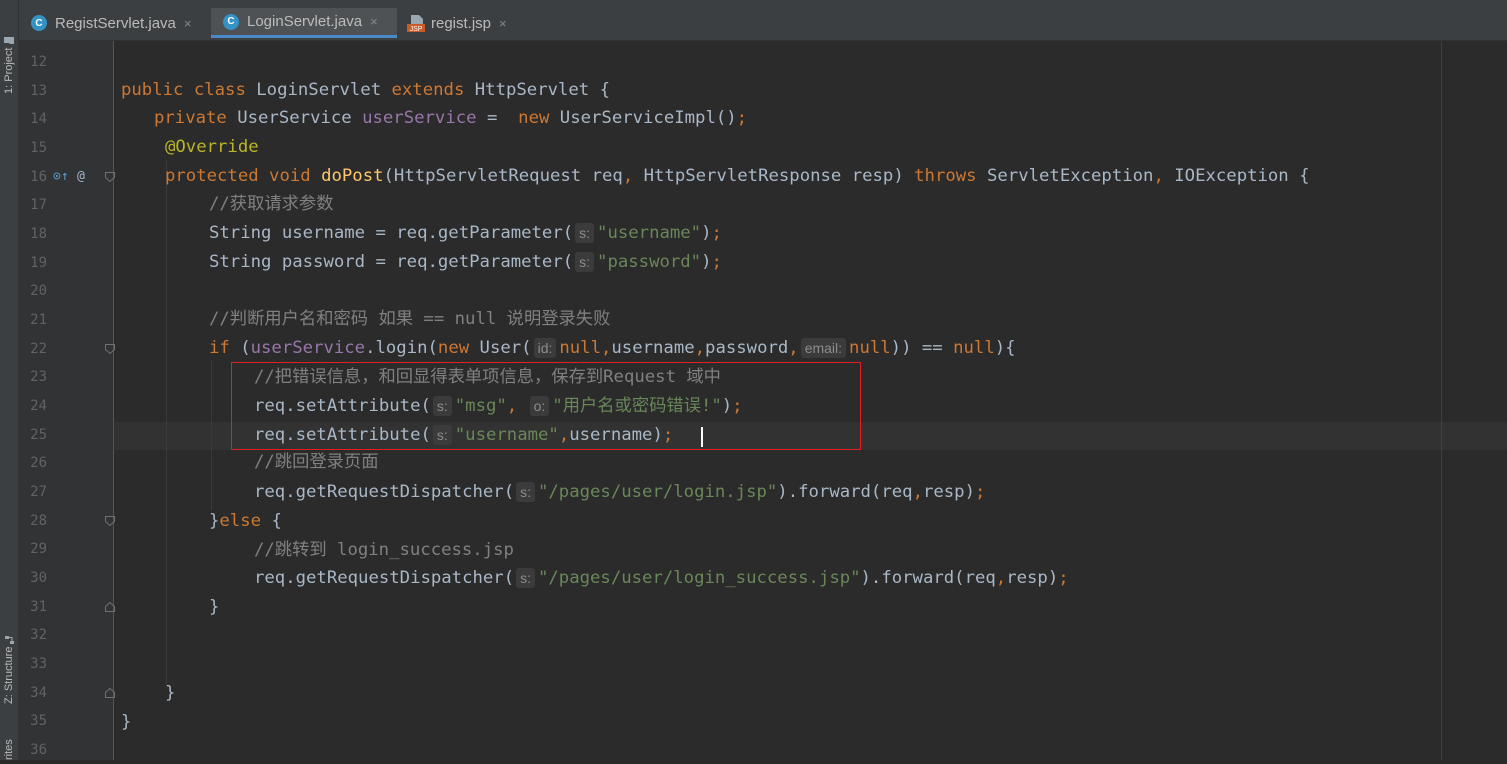  Describe the element at coordinates (38, 578) in the screenshot. I see `line-number: 30` at that location.